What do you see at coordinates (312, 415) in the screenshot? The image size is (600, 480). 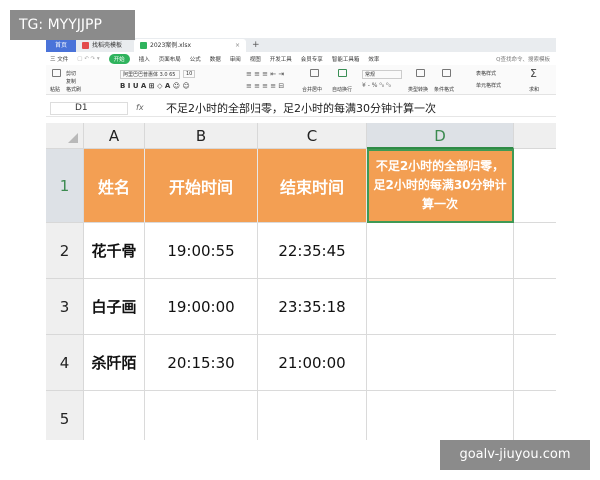 I see `cell-c5` at bounding box center [312, 415].